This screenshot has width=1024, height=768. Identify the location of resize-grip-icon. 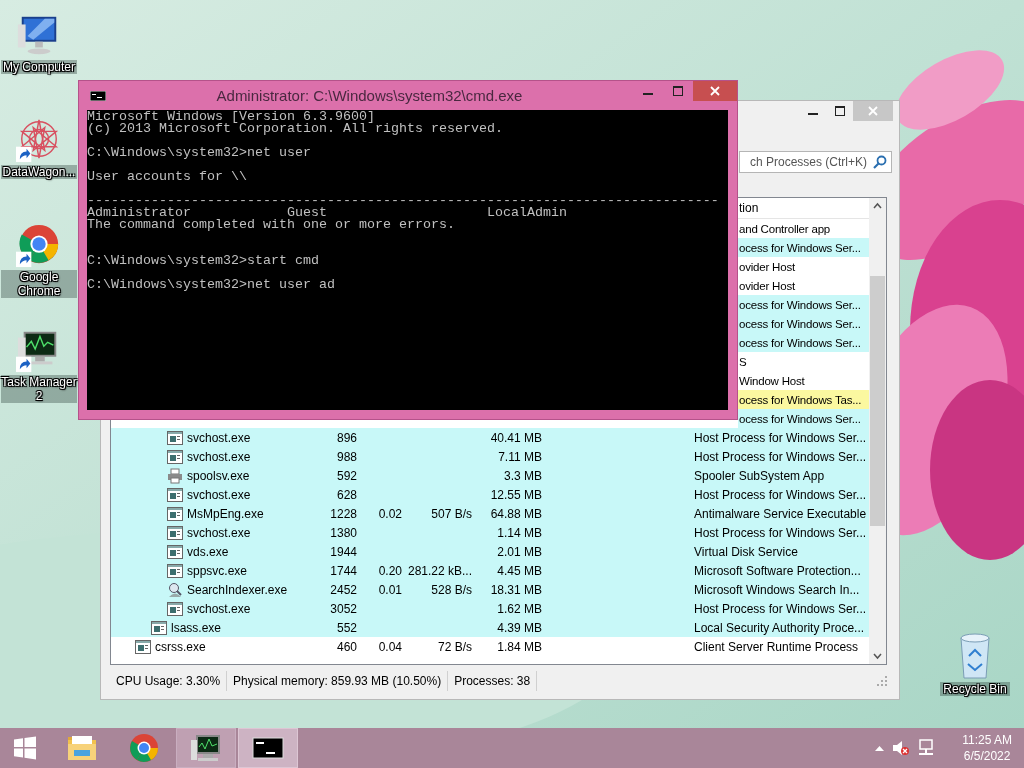
(882, 681).